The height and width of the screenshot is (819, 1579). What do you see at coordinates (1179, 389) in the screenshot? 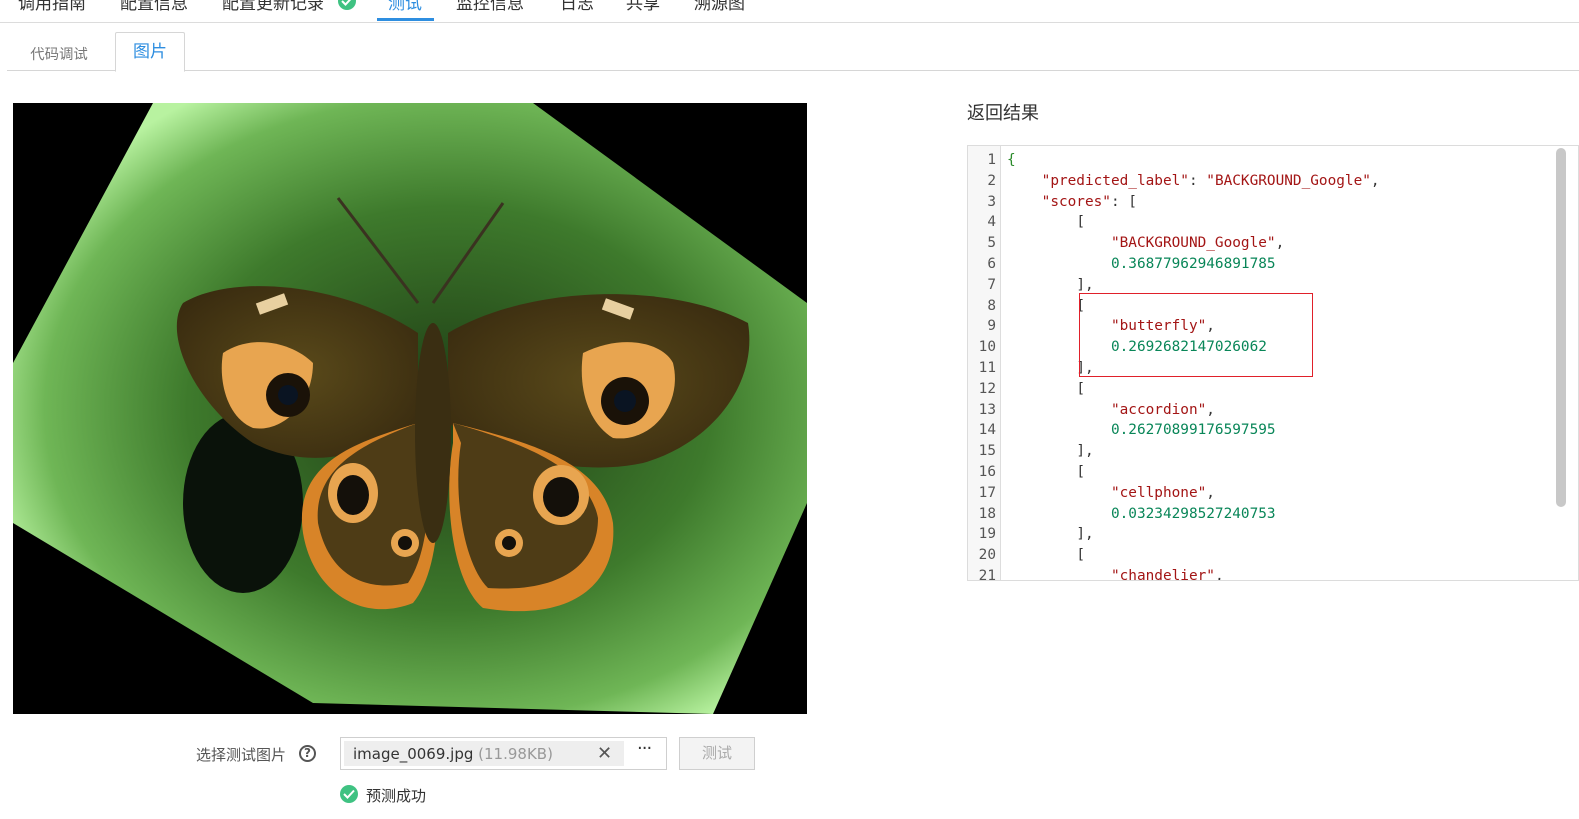
I see `code-line: 12 [` at bounding box center [1179, 389].